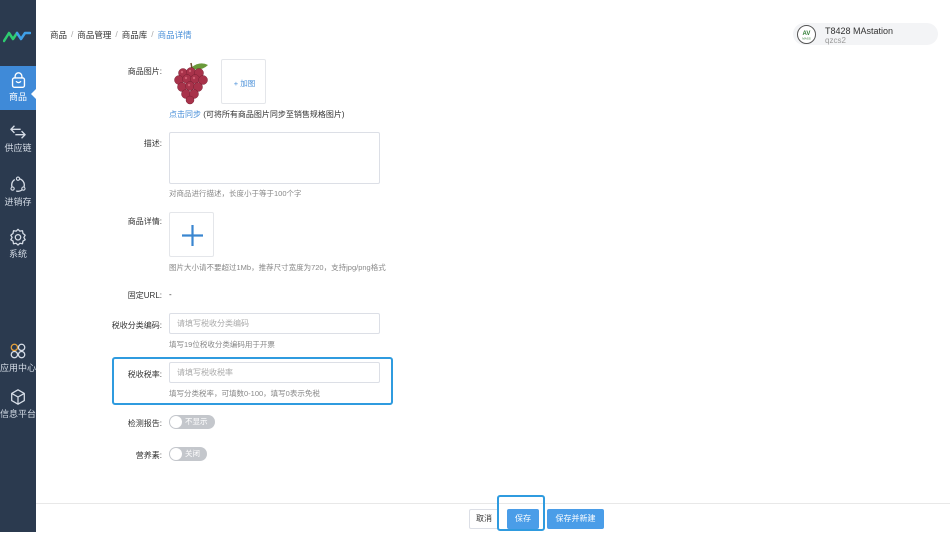 This screenshot has width=950, height=550. Describe the element at coordinates (148, 455) in the screenshot. I see `nutrition-label: 营养素:` at that location.